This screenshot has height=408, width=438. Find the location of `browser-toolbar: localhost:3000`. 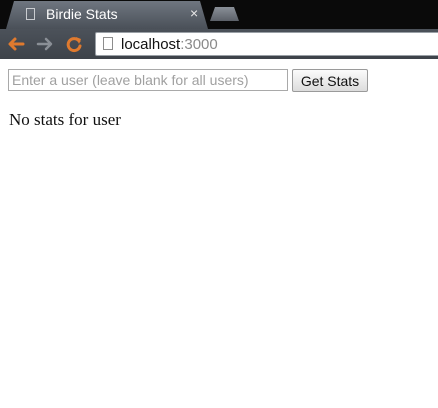

browser-toolbar: localhost:3000 is located at coordinates (219, 44).